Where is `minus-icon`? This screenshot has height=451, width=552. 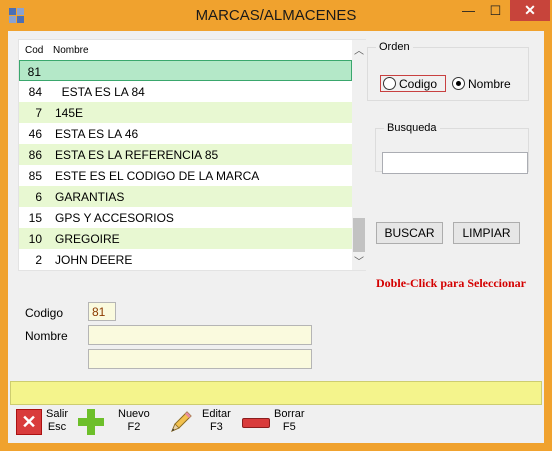
minus-icon is located at coordinates (256, 422).